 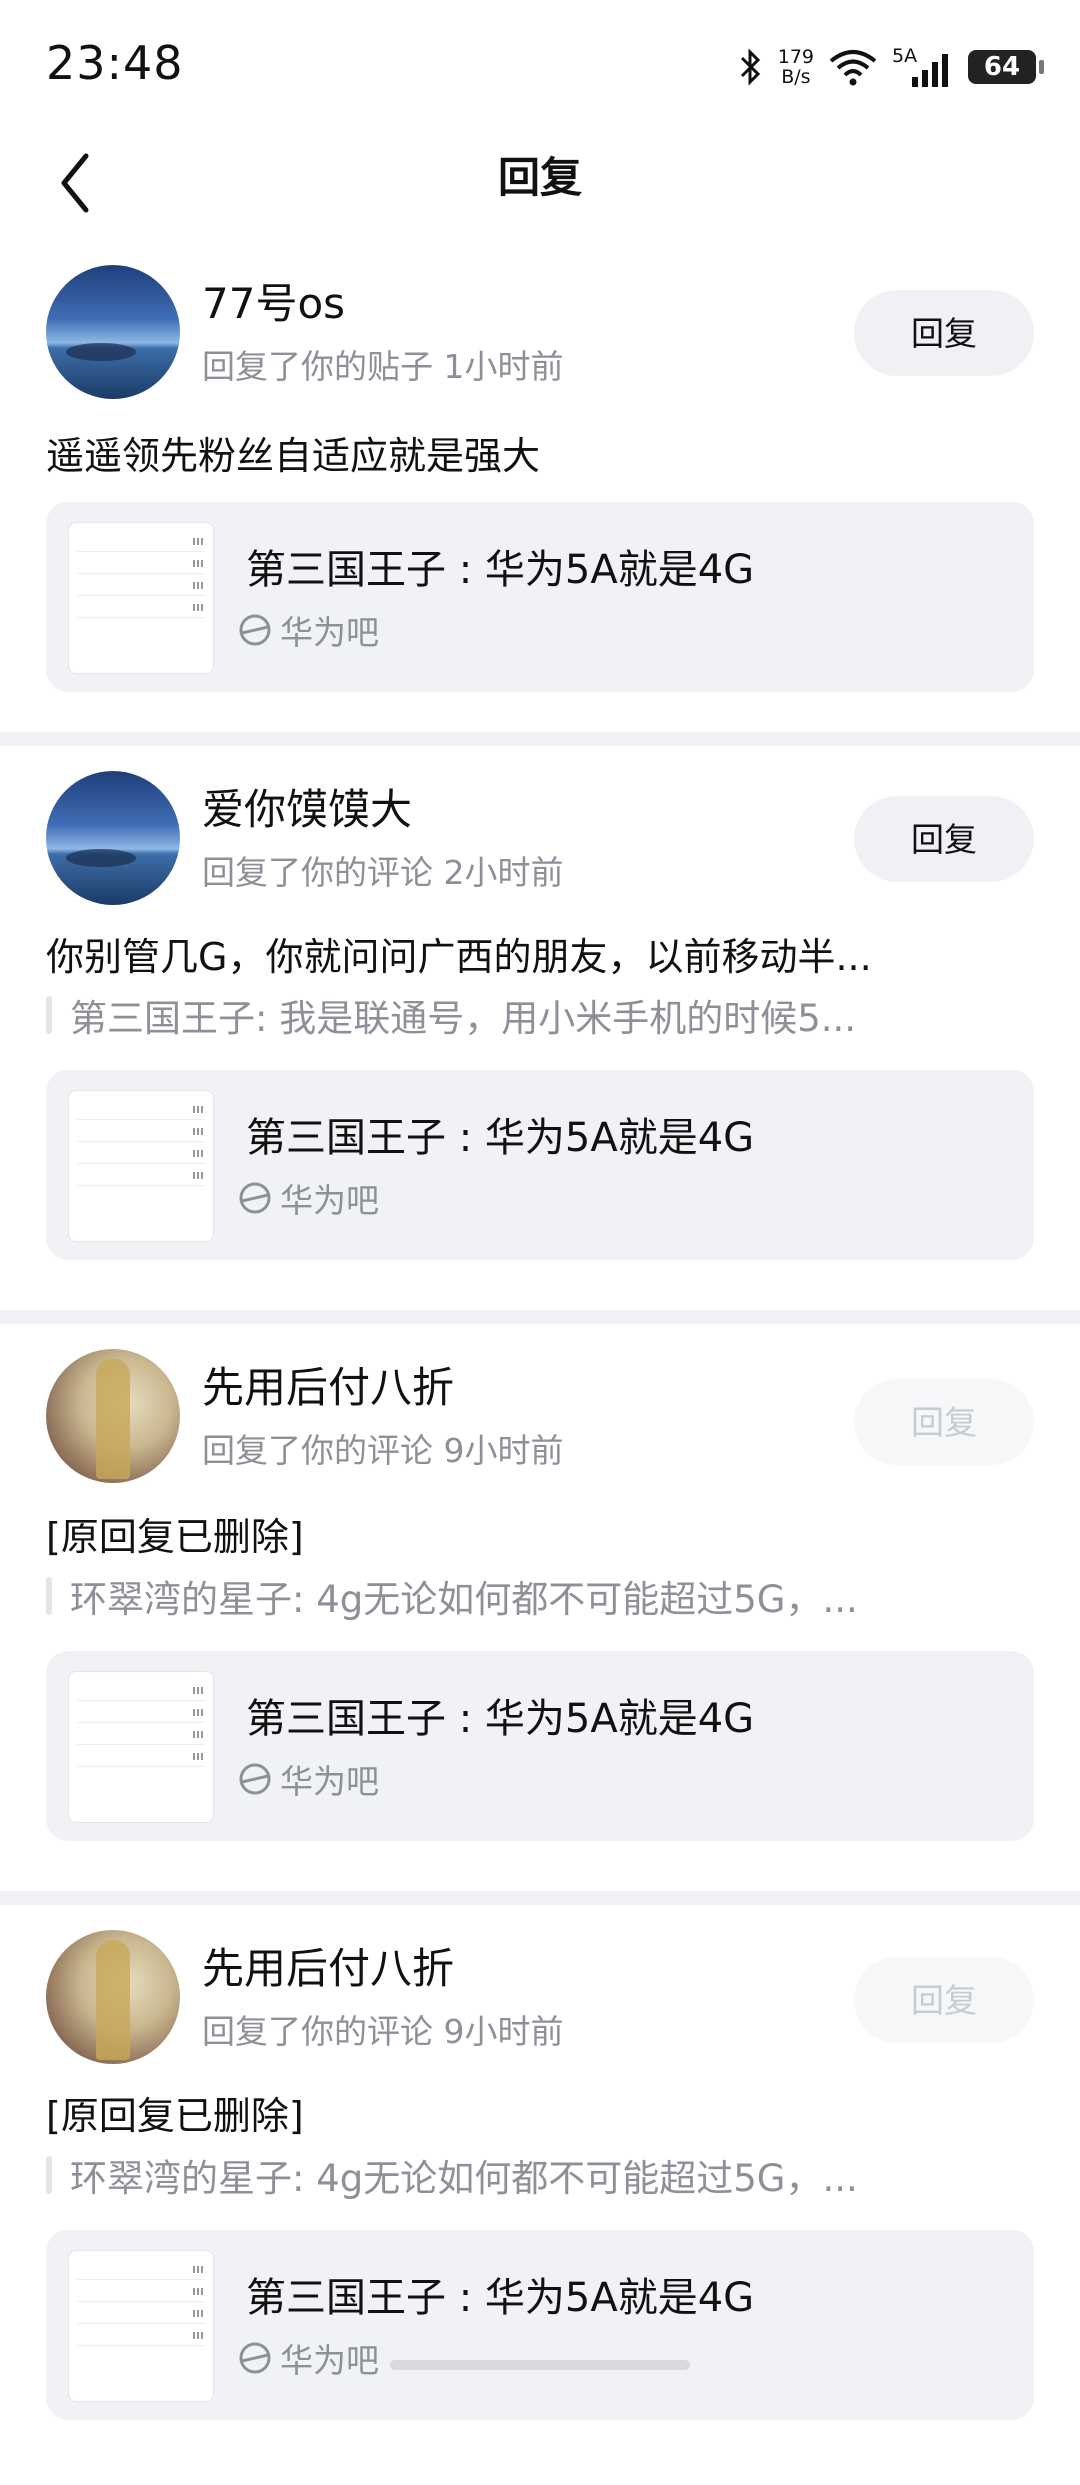 What do you see at coordinates (115, 63) in the screenshot?
I see `status-time: 23:48` at bounding box center [115, 63].